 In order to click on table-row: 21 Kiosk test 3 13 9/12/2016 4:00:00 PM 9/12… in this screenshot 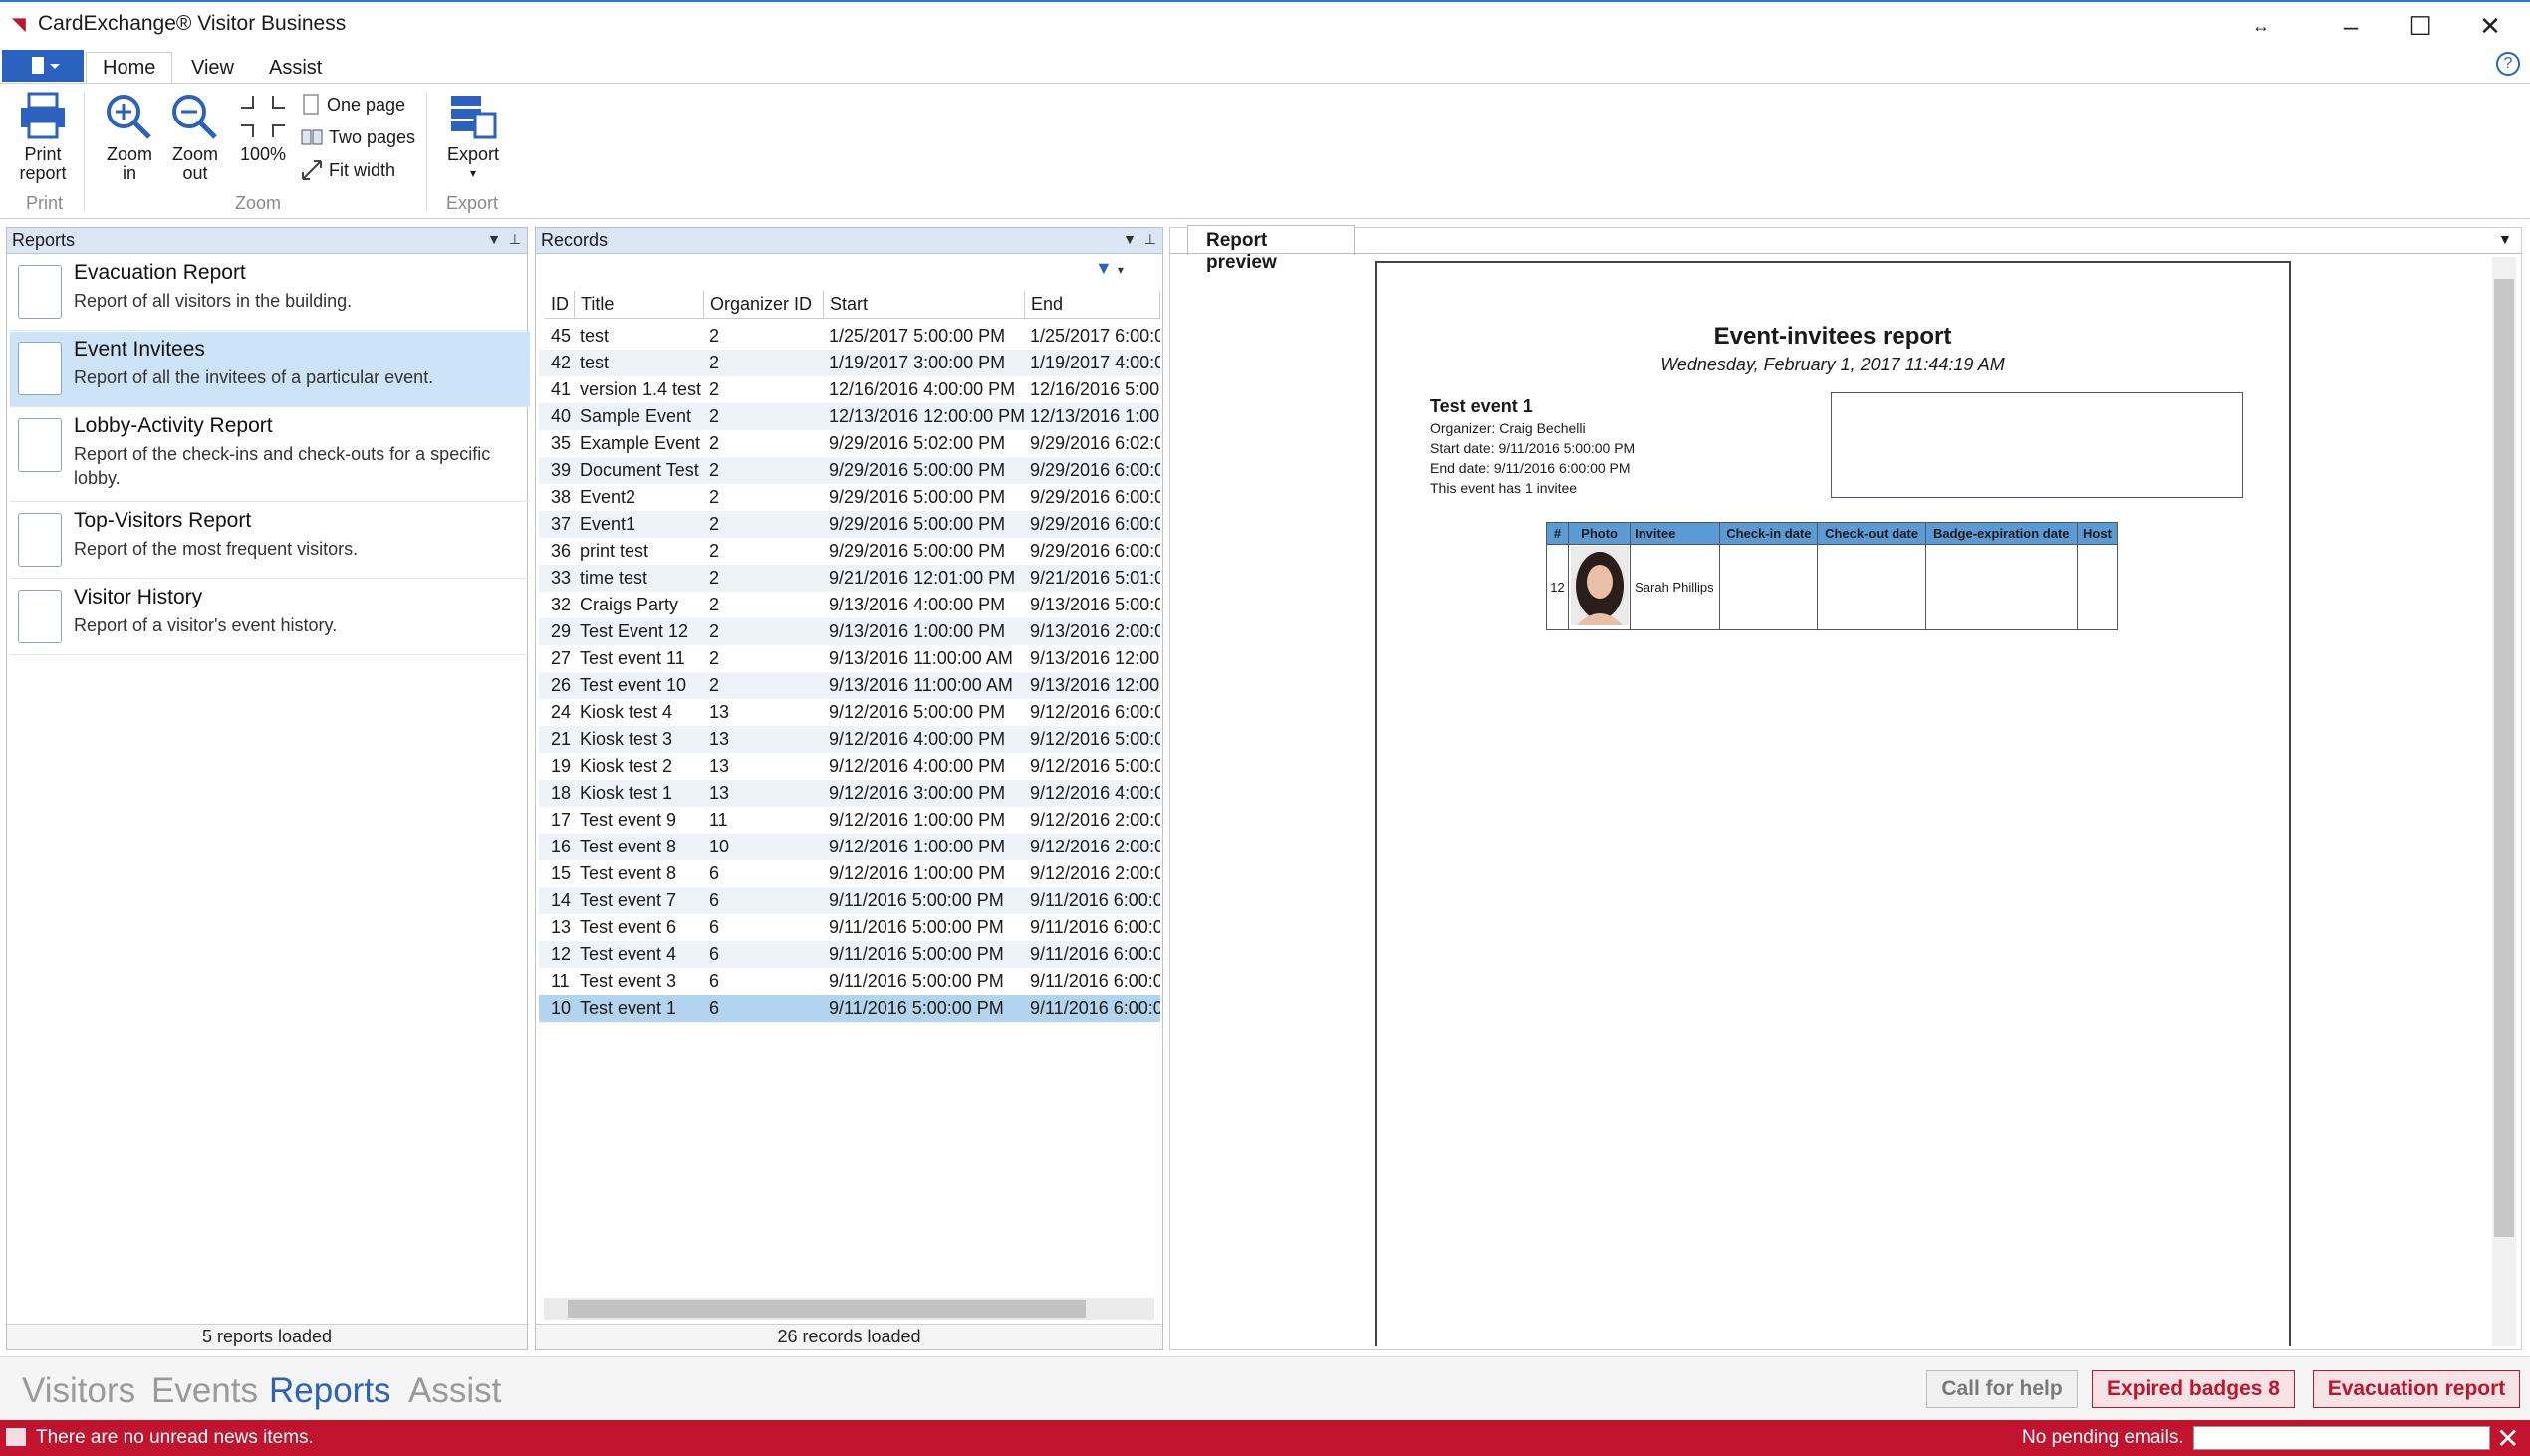, I will do `click(849, 739)`.